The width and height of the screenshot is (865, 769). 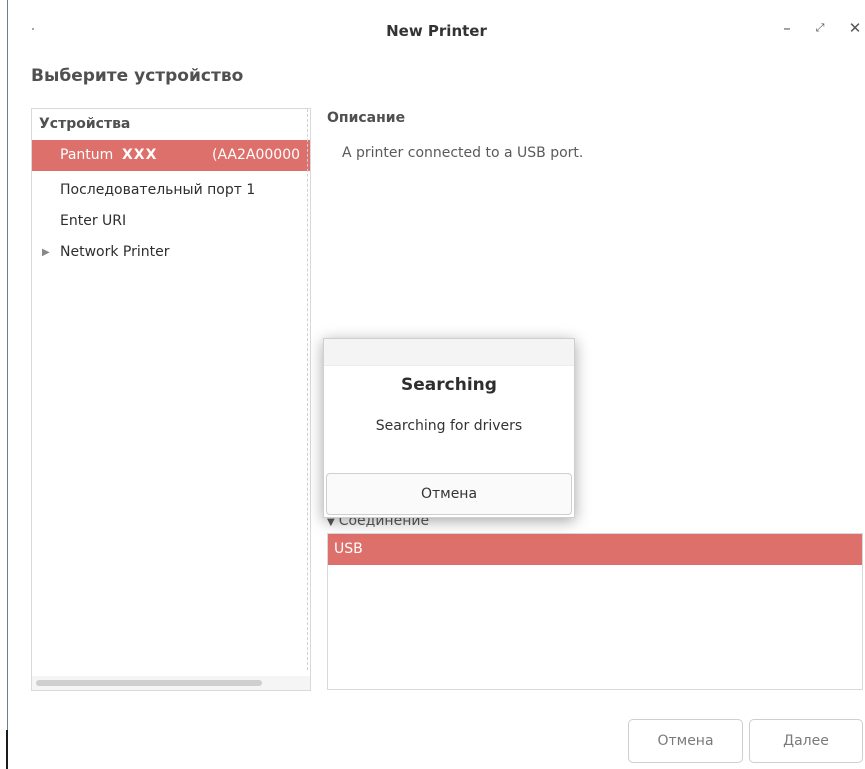 What do you see at coordinates (366, 118) in the screenshot?
I see `description-header: Описание` at bounding box center [366, 118].